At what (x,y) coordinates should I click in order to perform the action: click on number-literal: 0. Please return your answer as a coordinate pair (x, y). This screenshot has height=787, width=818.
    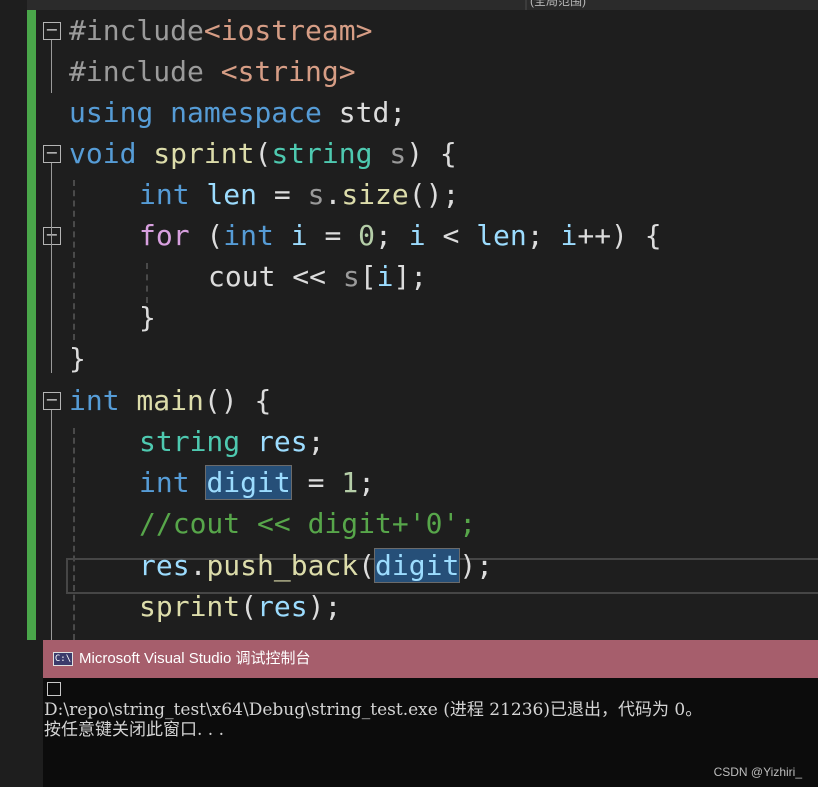
    Looking at the image, I should click on (367, 235).